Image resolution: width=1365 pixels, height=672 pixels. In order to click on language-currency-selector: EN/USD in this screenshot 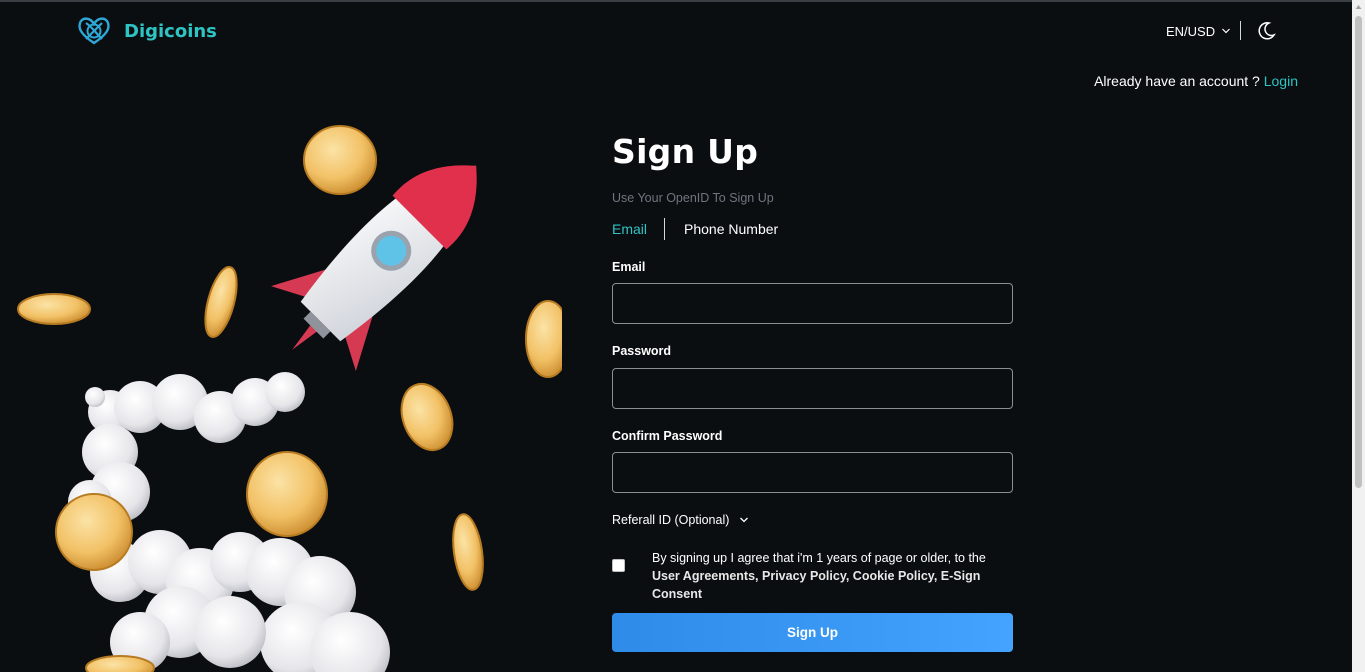, I will do `click(1198, 31)`.